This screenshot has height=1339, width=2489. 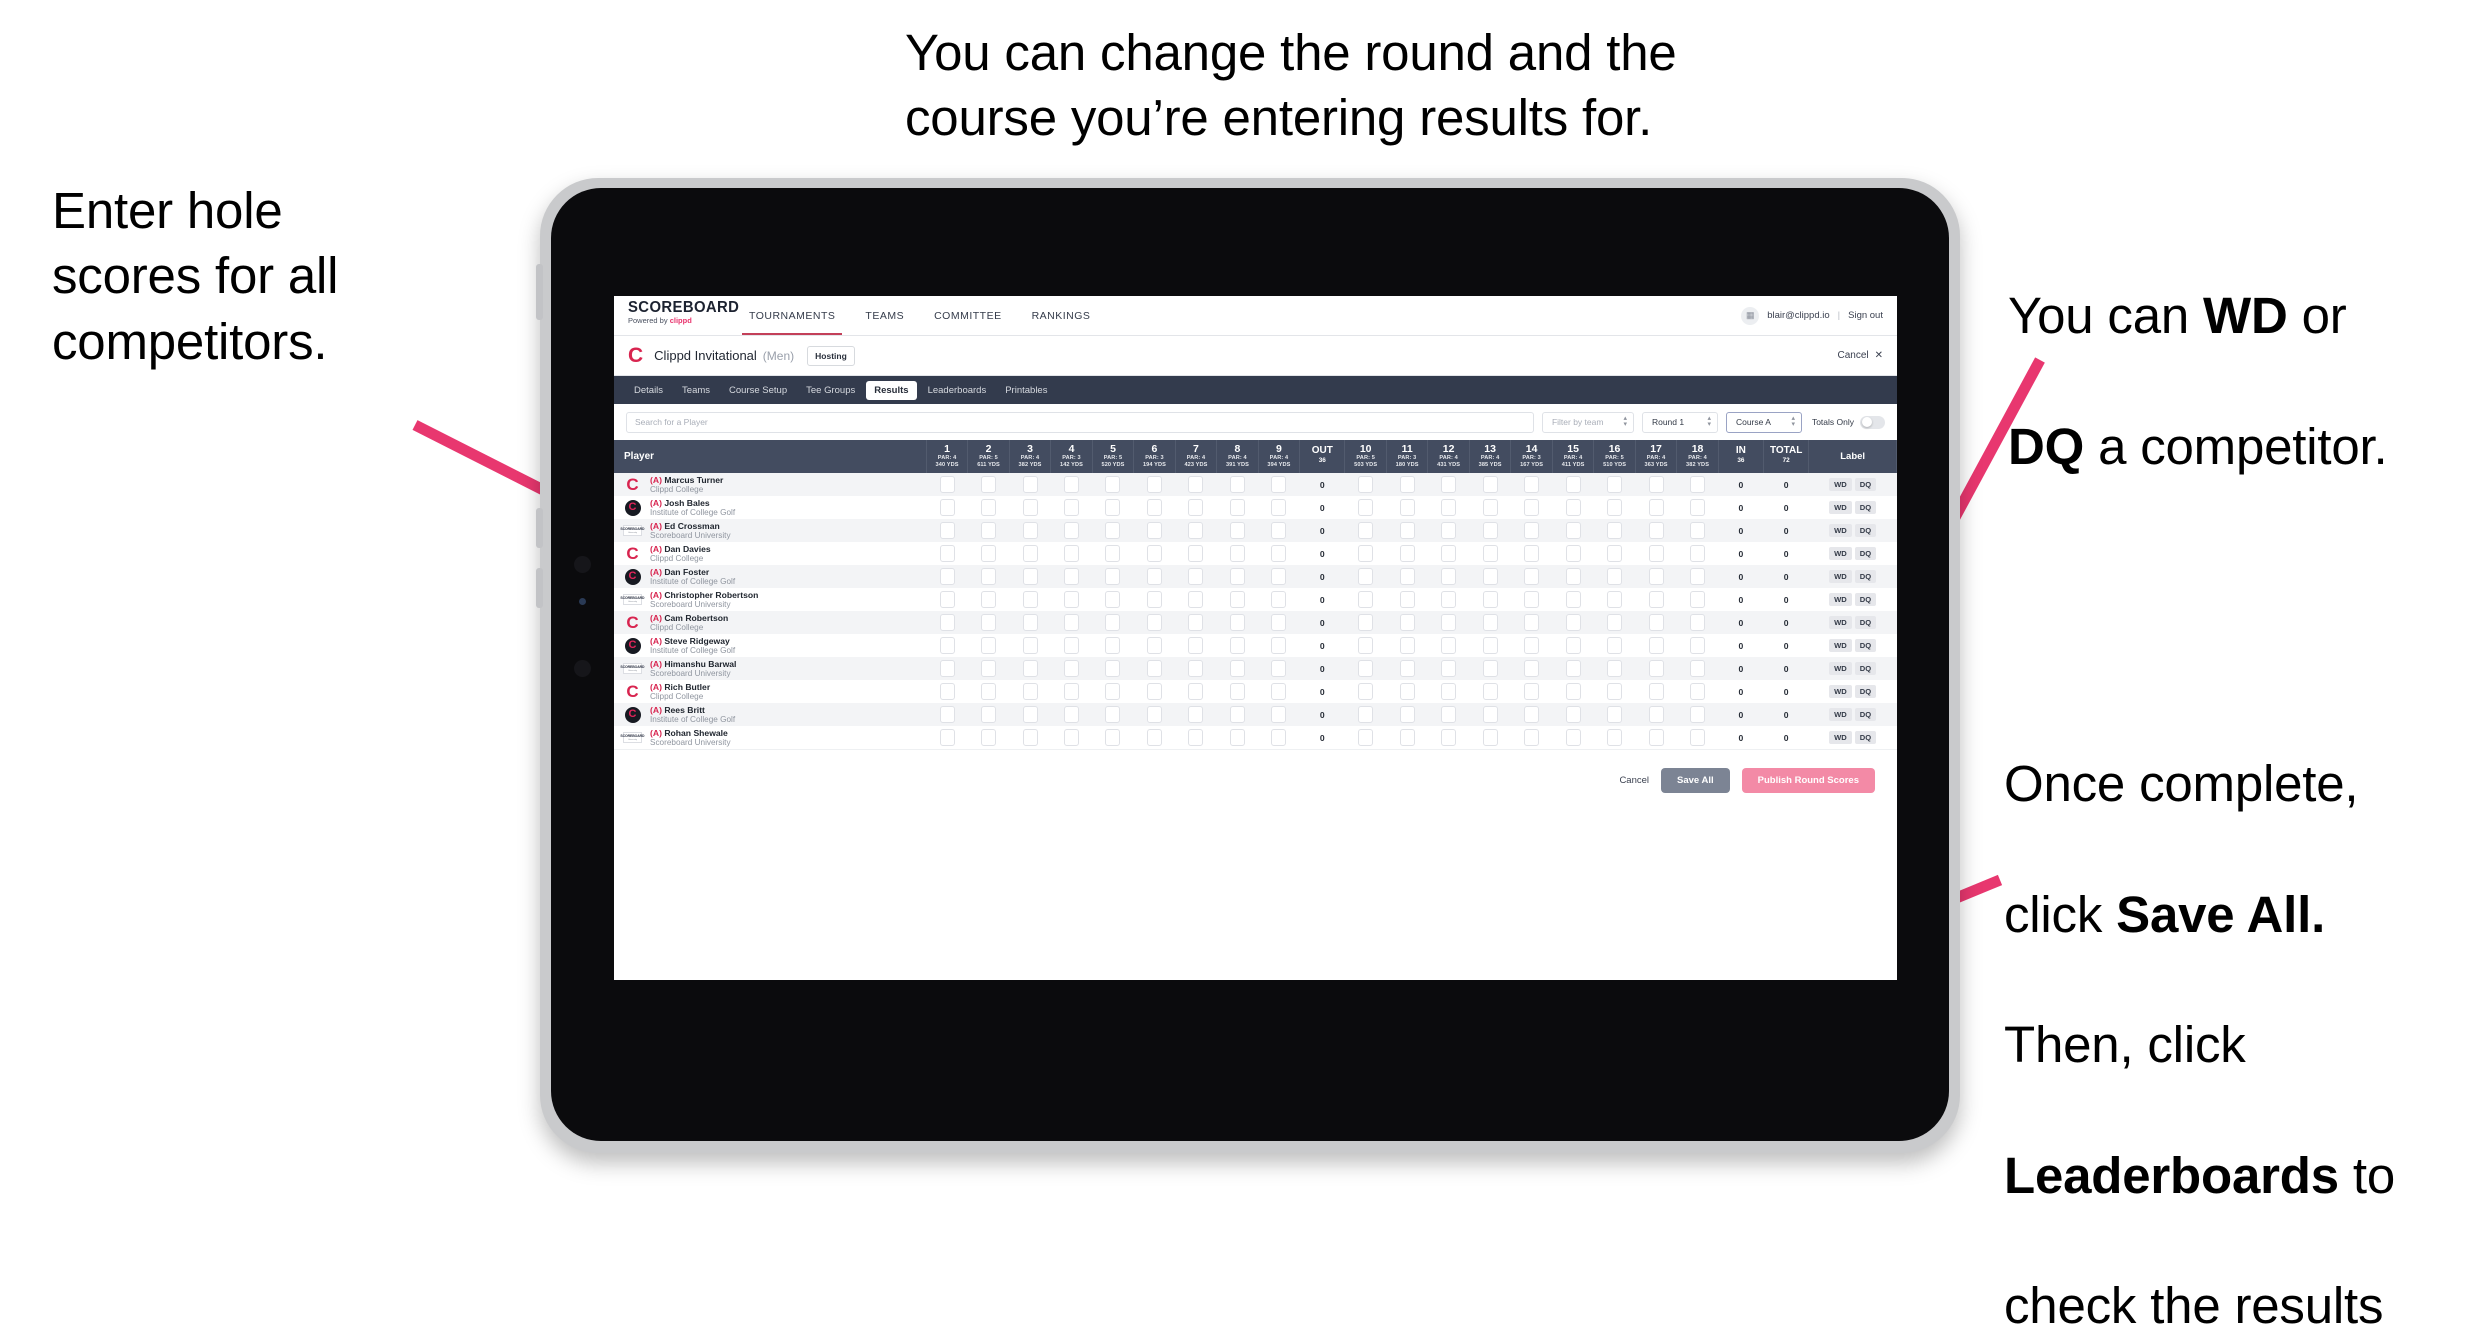 I want to click on table-row: C (A) Rich Butler Clippd College 0 0 0 WD DQ, so click(x=1255, y=691).